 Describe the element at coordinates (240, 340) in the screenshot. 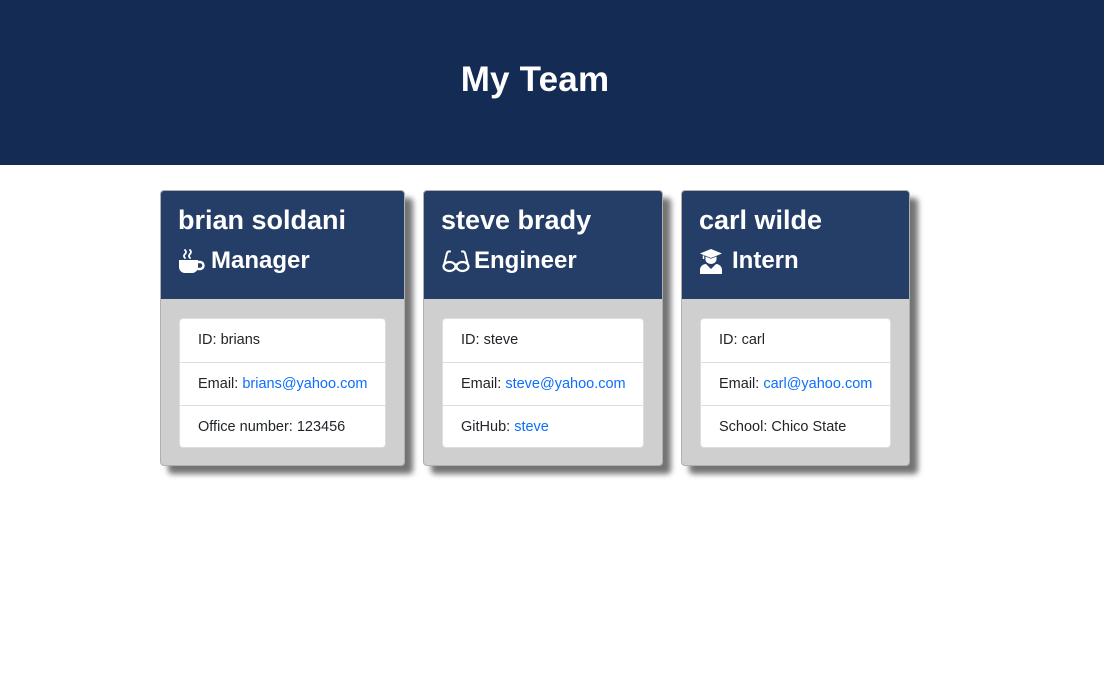

I see `id-value: brians` at that location.